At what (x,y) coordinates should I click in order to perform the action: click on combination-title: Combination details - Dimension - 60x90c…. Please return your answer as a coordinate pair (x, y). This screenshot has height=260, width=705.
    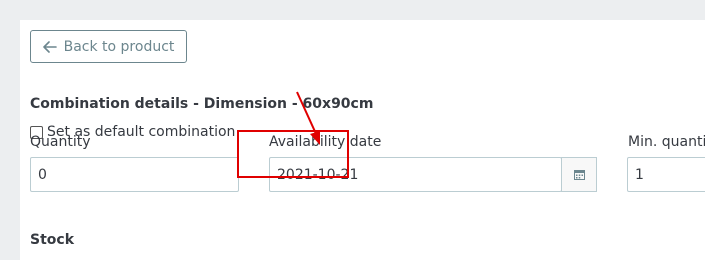
    Looking at the image, I should click on (202, 104).